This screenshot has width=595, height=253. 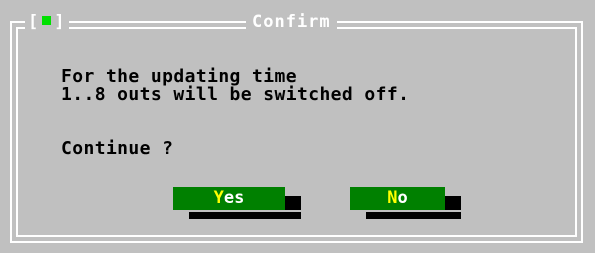 I want to click on close-box-right-bracket: ], so click(x=60, y=22).